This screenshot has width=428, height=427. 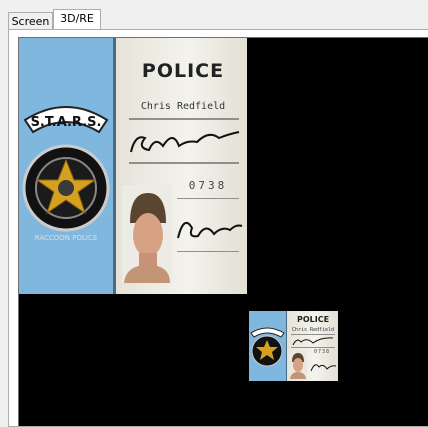 I want to click on tab-screen: Screen, so click(x=30, y=20).